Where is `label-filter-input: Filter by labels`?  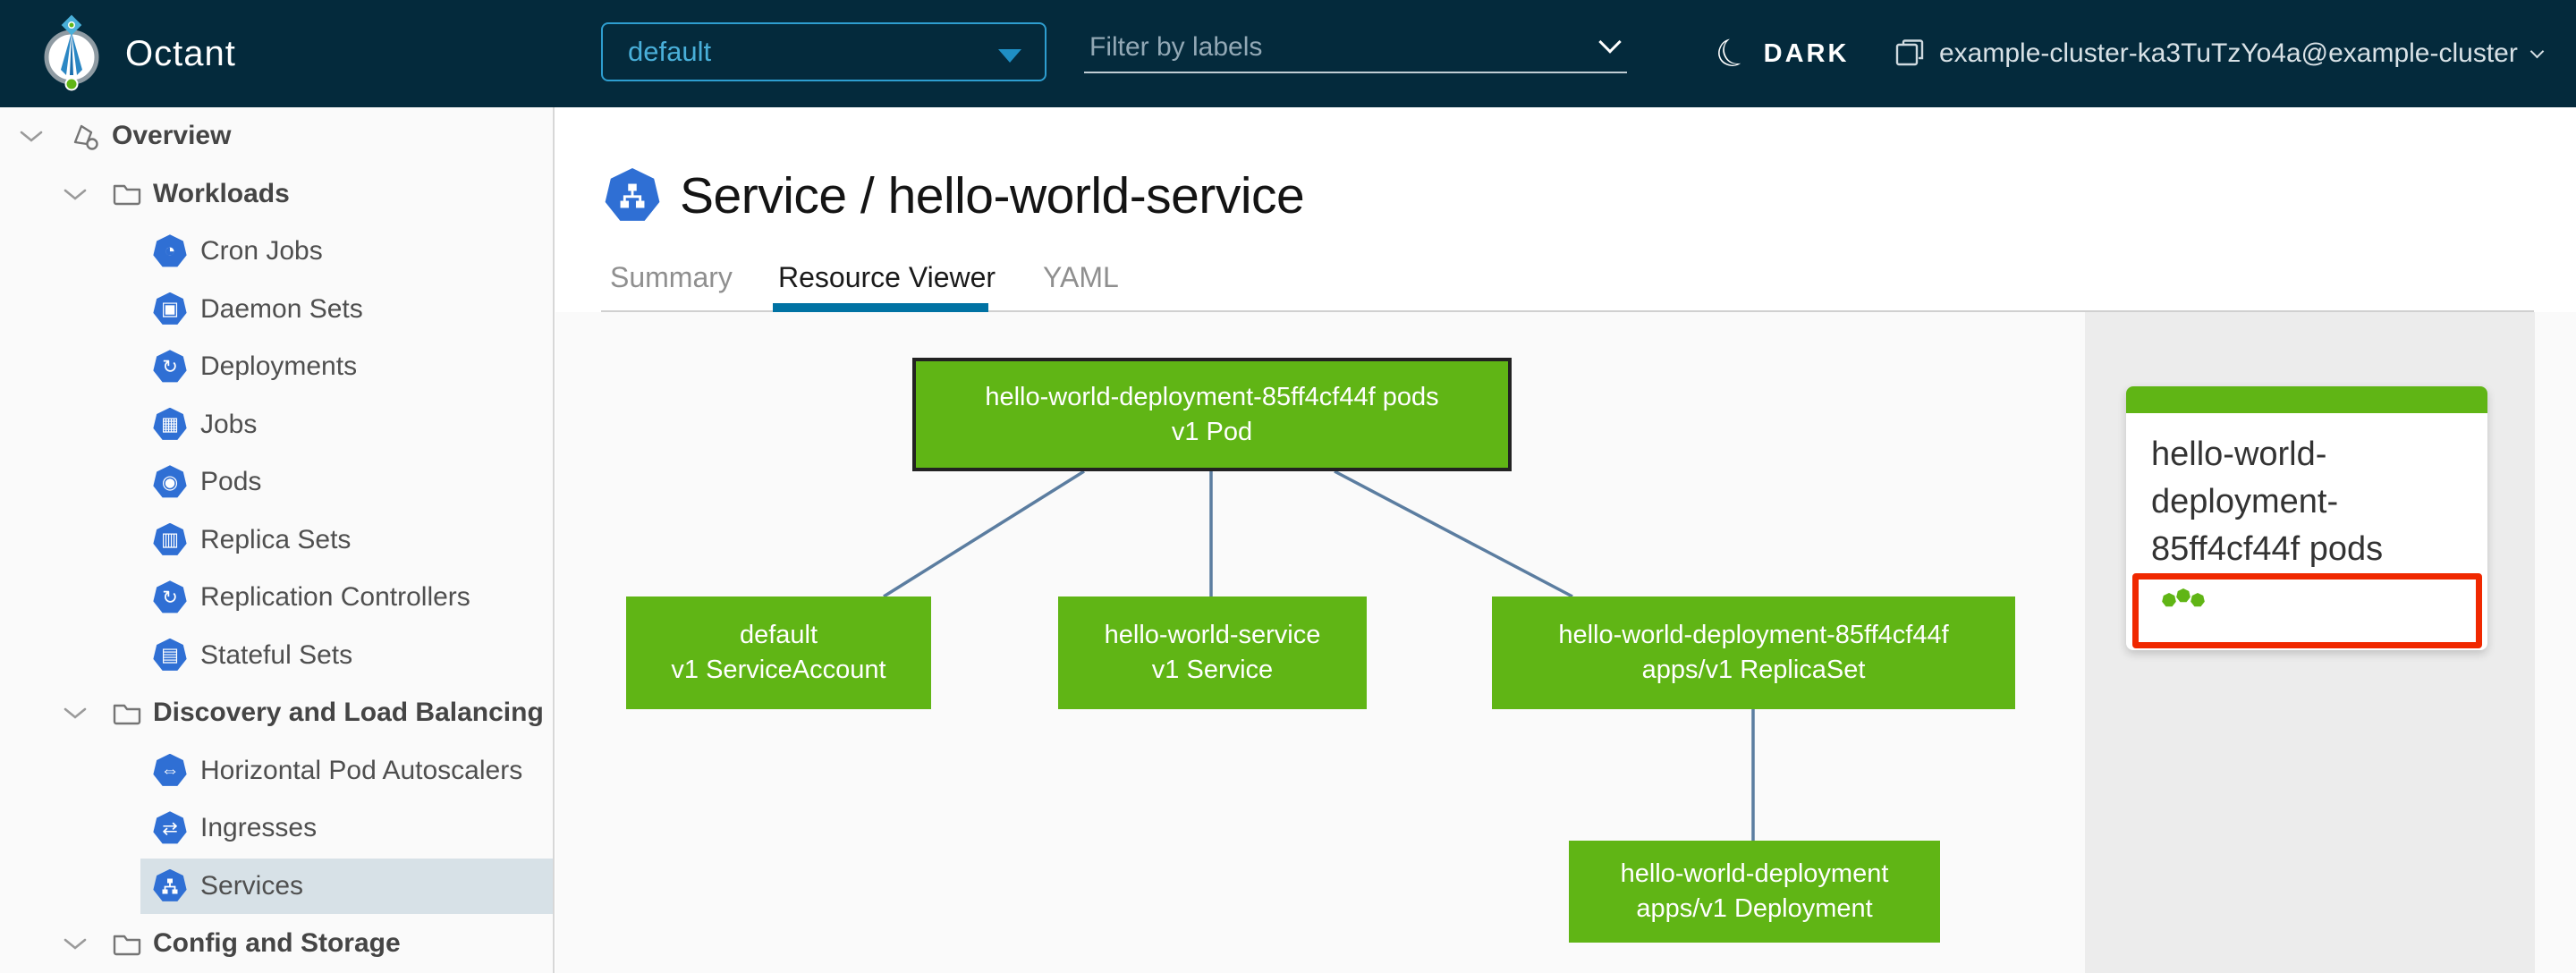
label-filter-input: Filter by labels is located at coordinates (1355, 48).